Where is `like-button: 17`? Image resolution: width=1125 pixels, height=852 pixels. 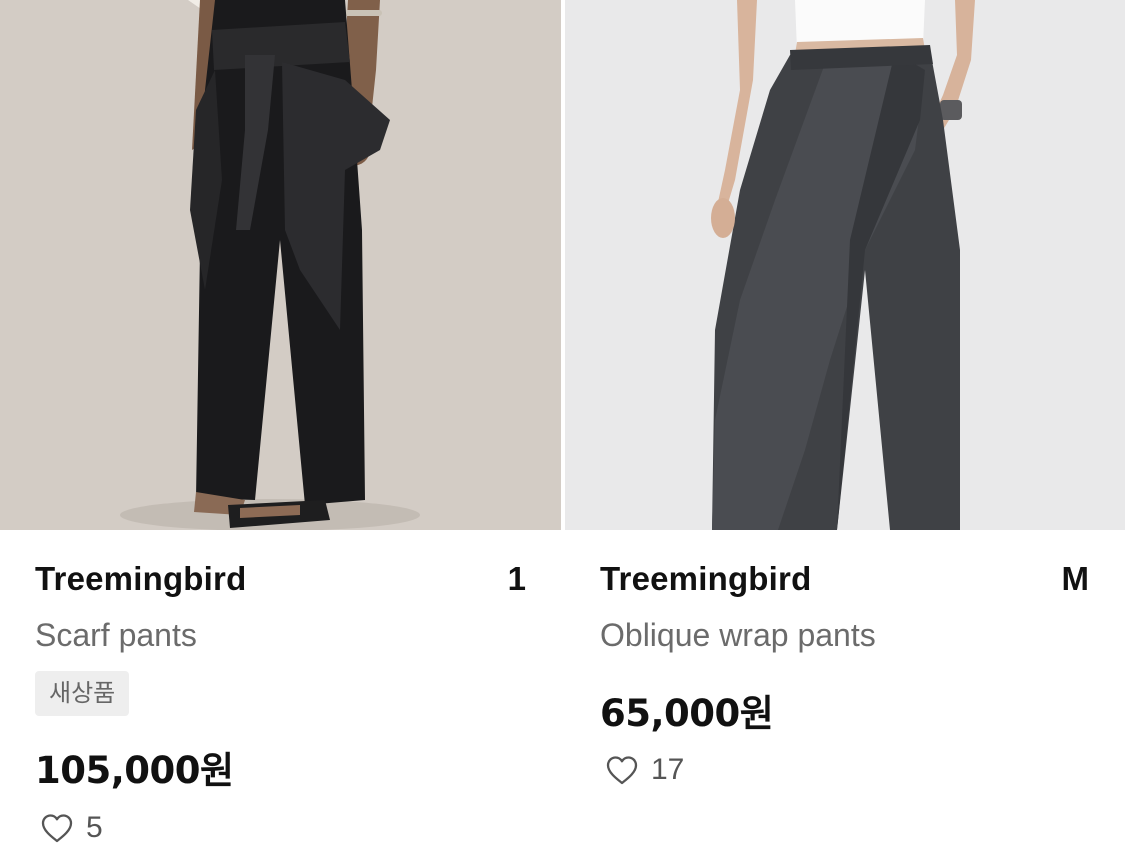 like-button: 17 is located at coordinates (644, 770).